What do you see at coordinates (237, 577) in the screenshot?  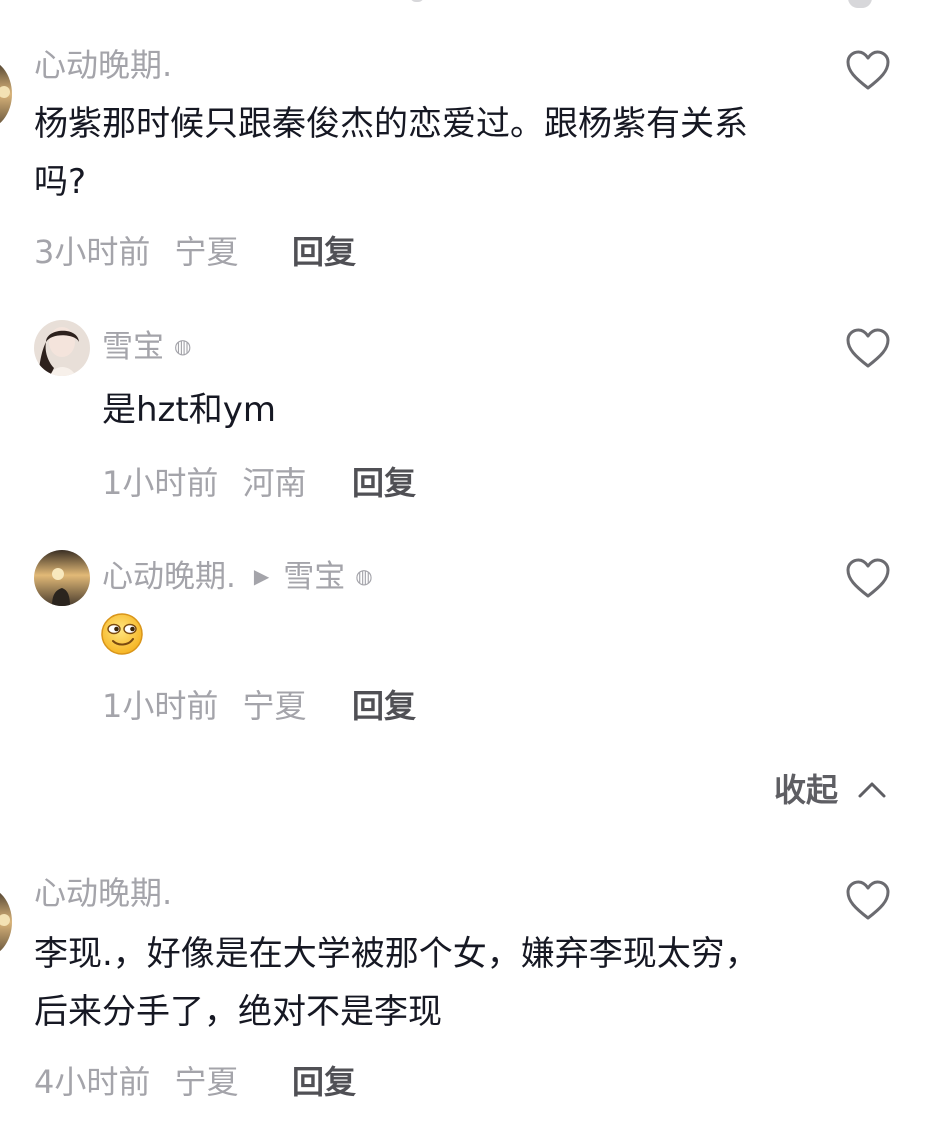 I see `reply-username: 心动晚期. ▶ 雪宝 ◍` at bounding box center [237, 577].